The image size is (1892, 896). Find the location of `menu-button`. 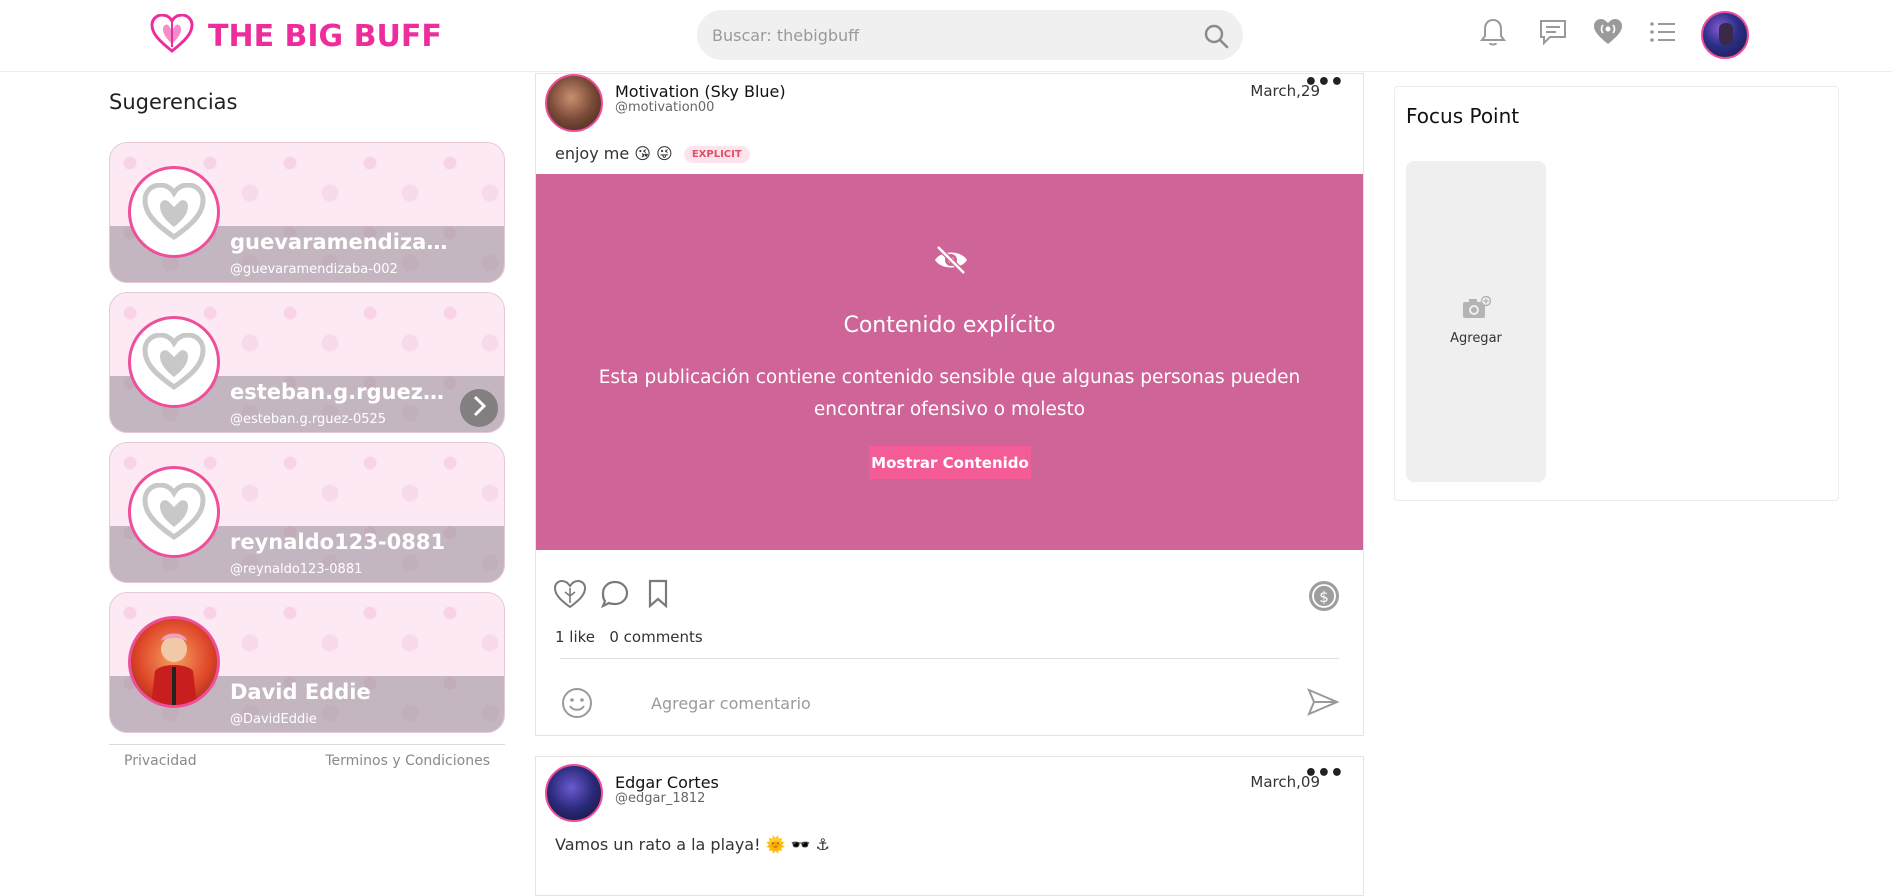

menu-button is located at coordinates (1663, 34).